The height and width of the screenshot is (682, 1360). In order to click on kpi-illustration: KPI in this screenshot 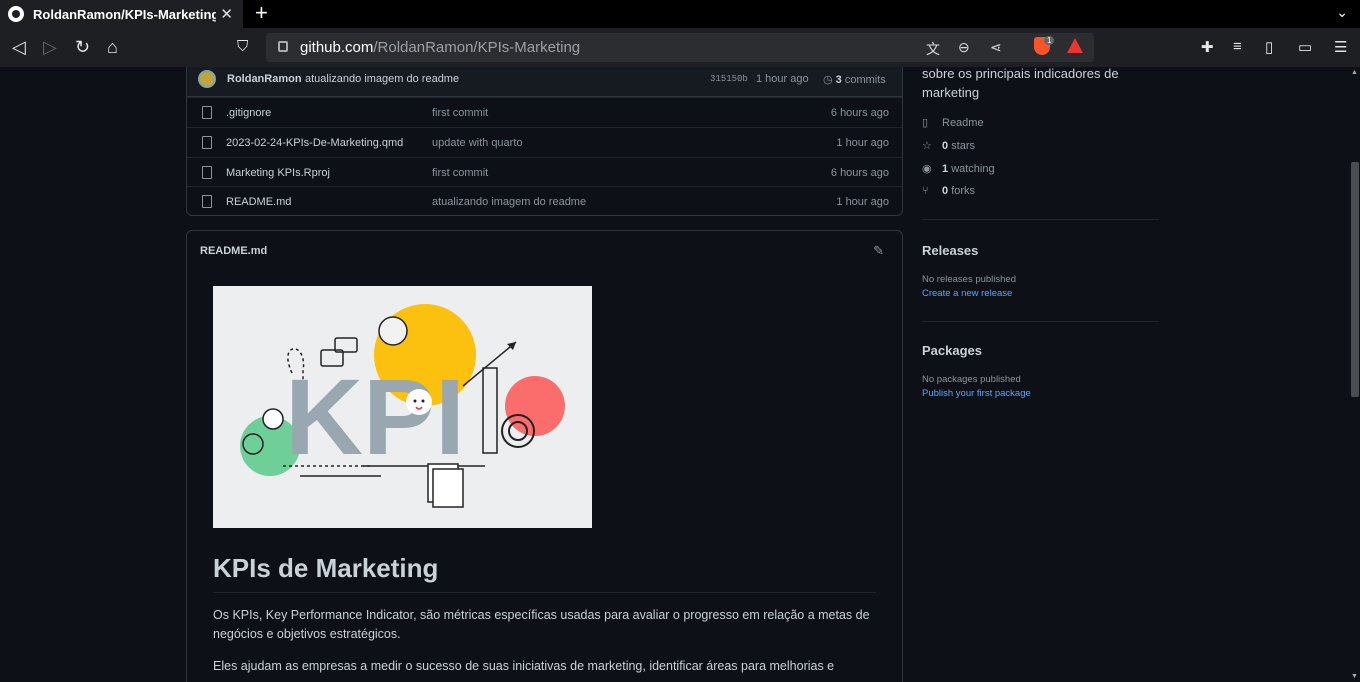, I will do `click(402, 407)`.